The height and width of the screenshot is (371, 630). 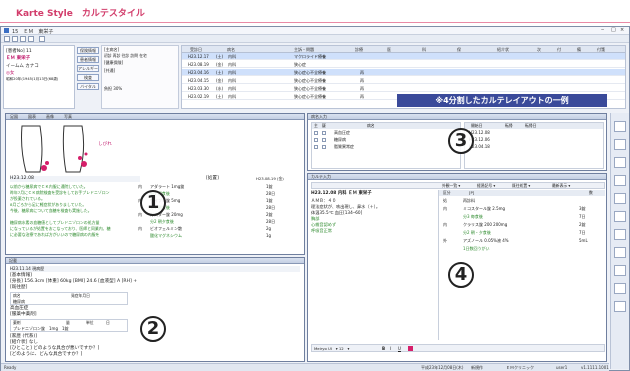 I want to click on select-latest: 最新表示 ▾, so click(x=561, y=186).